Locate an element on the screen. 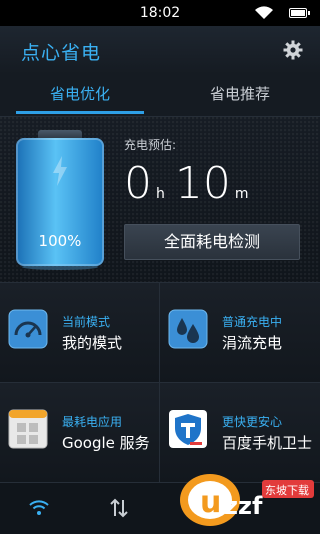 Image resolution: width=320 pixels, height=534 pixels. battery-glow is located at coordinates (60, 267).